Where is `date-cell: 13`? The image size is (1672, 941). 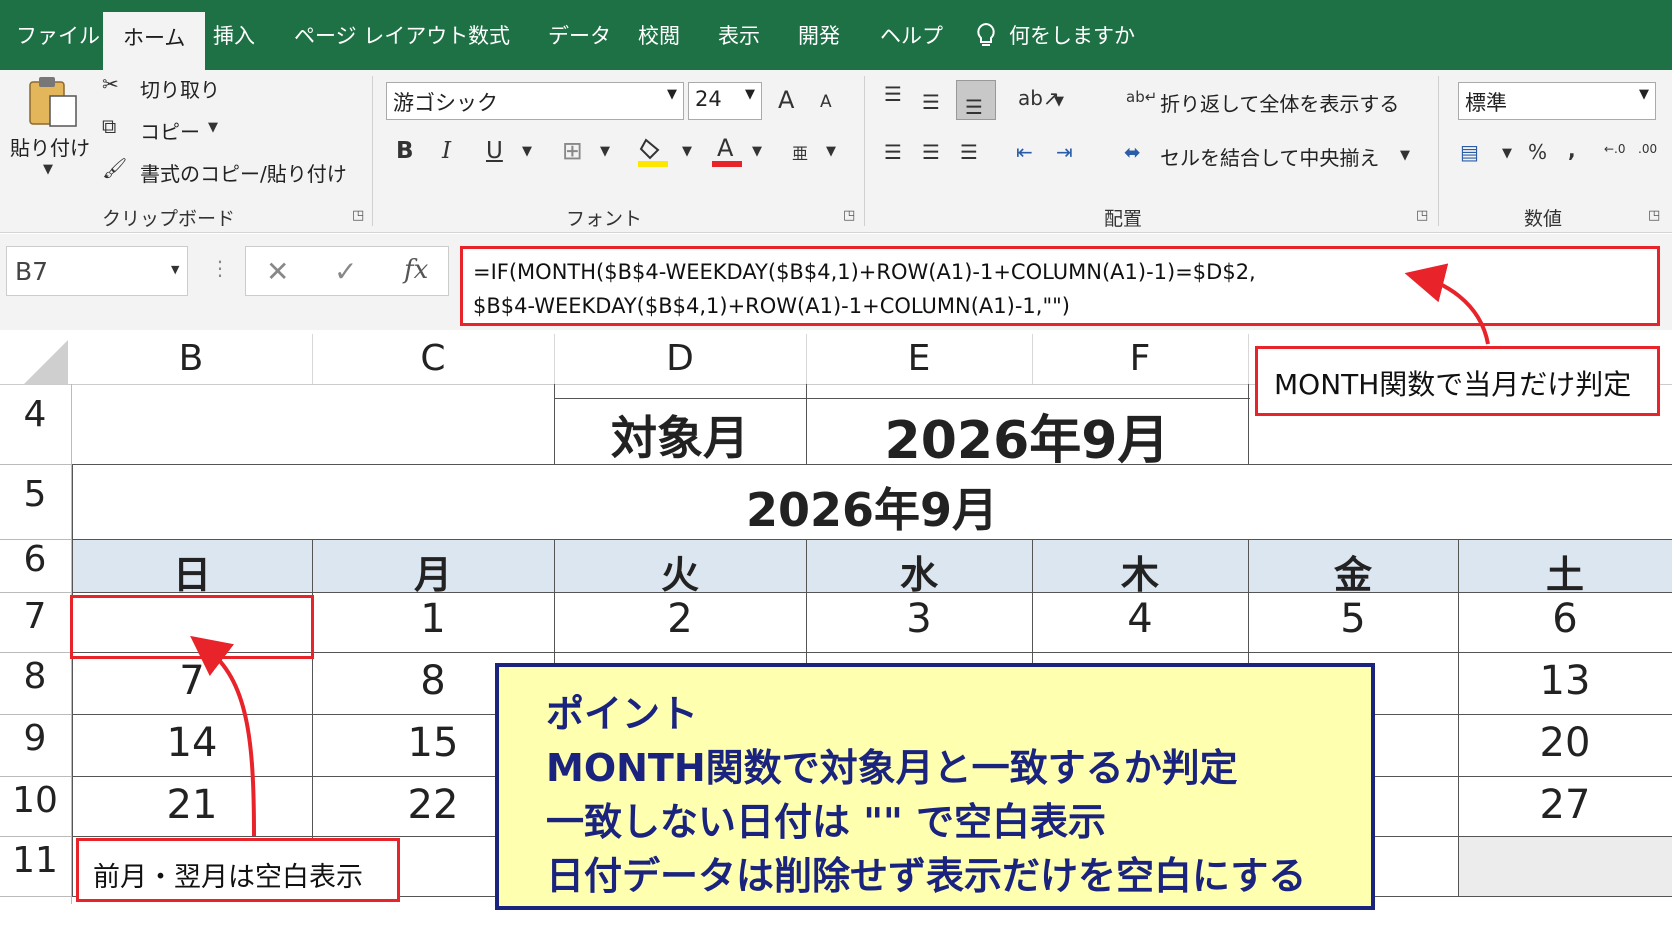
date-cell: 13 is located at coordinates (1565, 681).